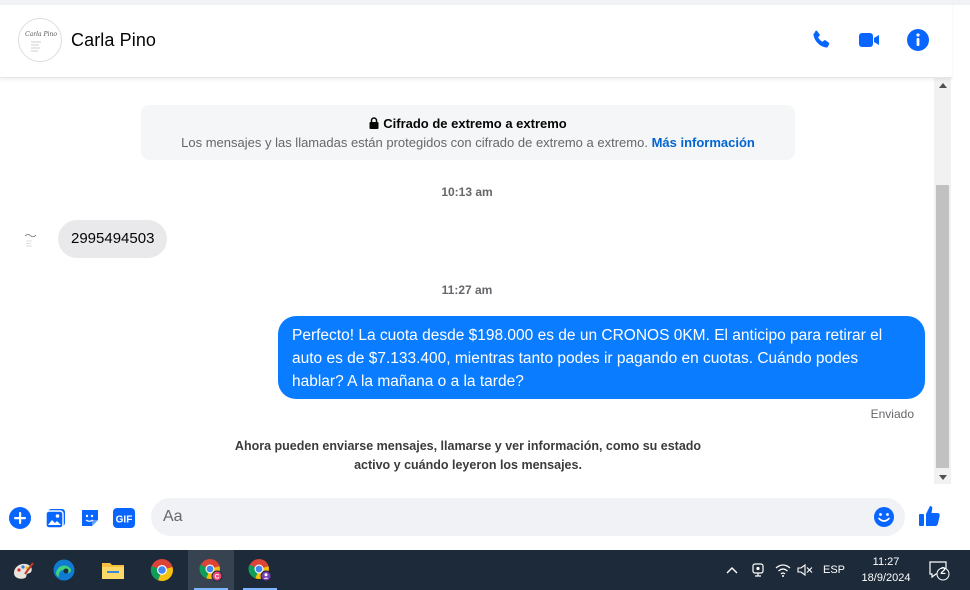 Image resolution: width=970 pixels, height=590 pixels. Describe the element at coordinates (485, 570) in the screenshot. I see `windows-taskbar: C ESP 11:27 18/9/2024 2` at that location.